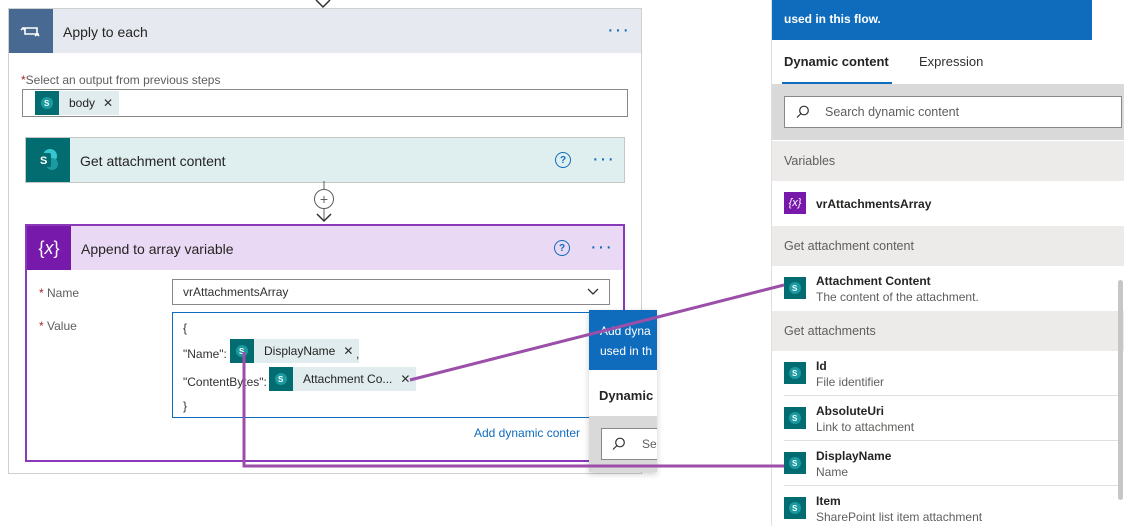 Image resolution: width=1131 pixels, height=526 pixels. I want to click on tab-dynamic-content: Dynamic content, so click(836, 61).